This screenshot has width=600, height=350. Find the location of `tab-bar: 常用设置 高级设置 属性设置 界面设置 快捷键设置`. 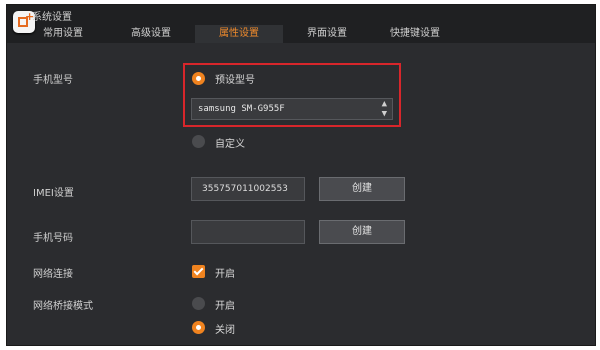

tab-bar: 常用设置 高级设置 属性设置 界面设置 快捷键设置 is located at coordinates (239, 34).